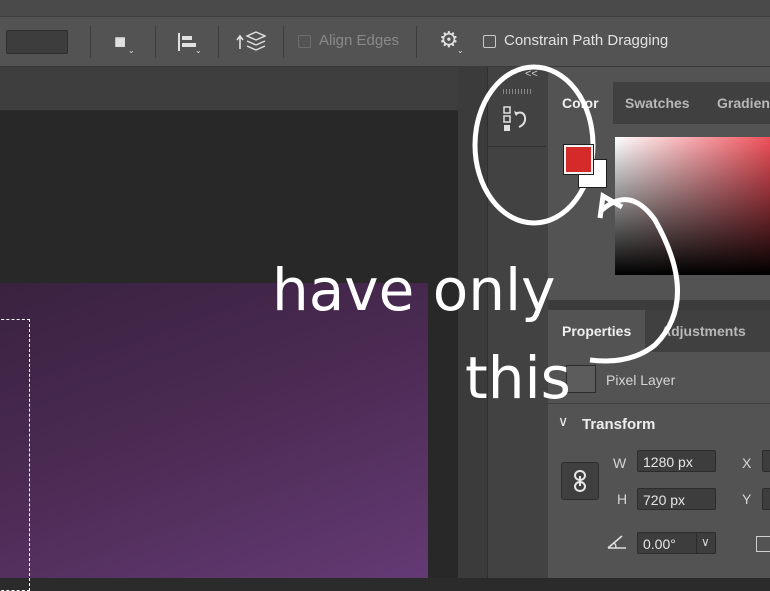 The height and width of the screenshot is (591, 770). Describe the element at coordinates (696, 543) in the screenshot. I see `field-divider` at that location.